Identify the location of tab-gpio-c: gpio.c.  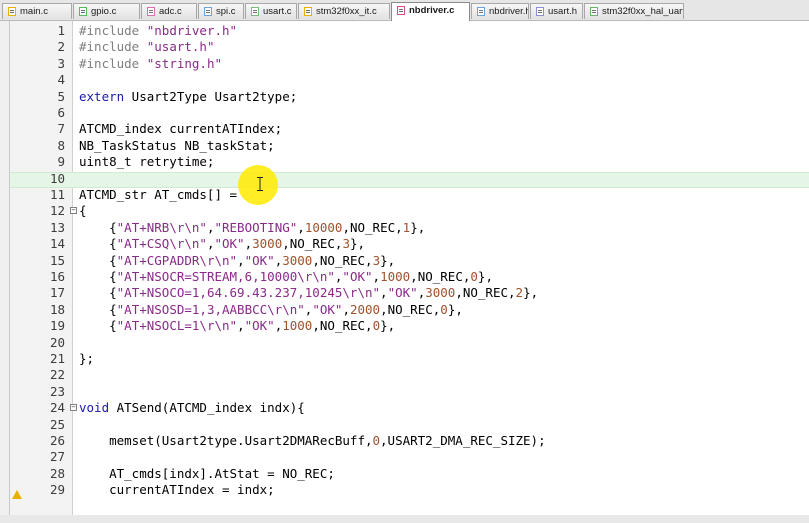
(106, 11).